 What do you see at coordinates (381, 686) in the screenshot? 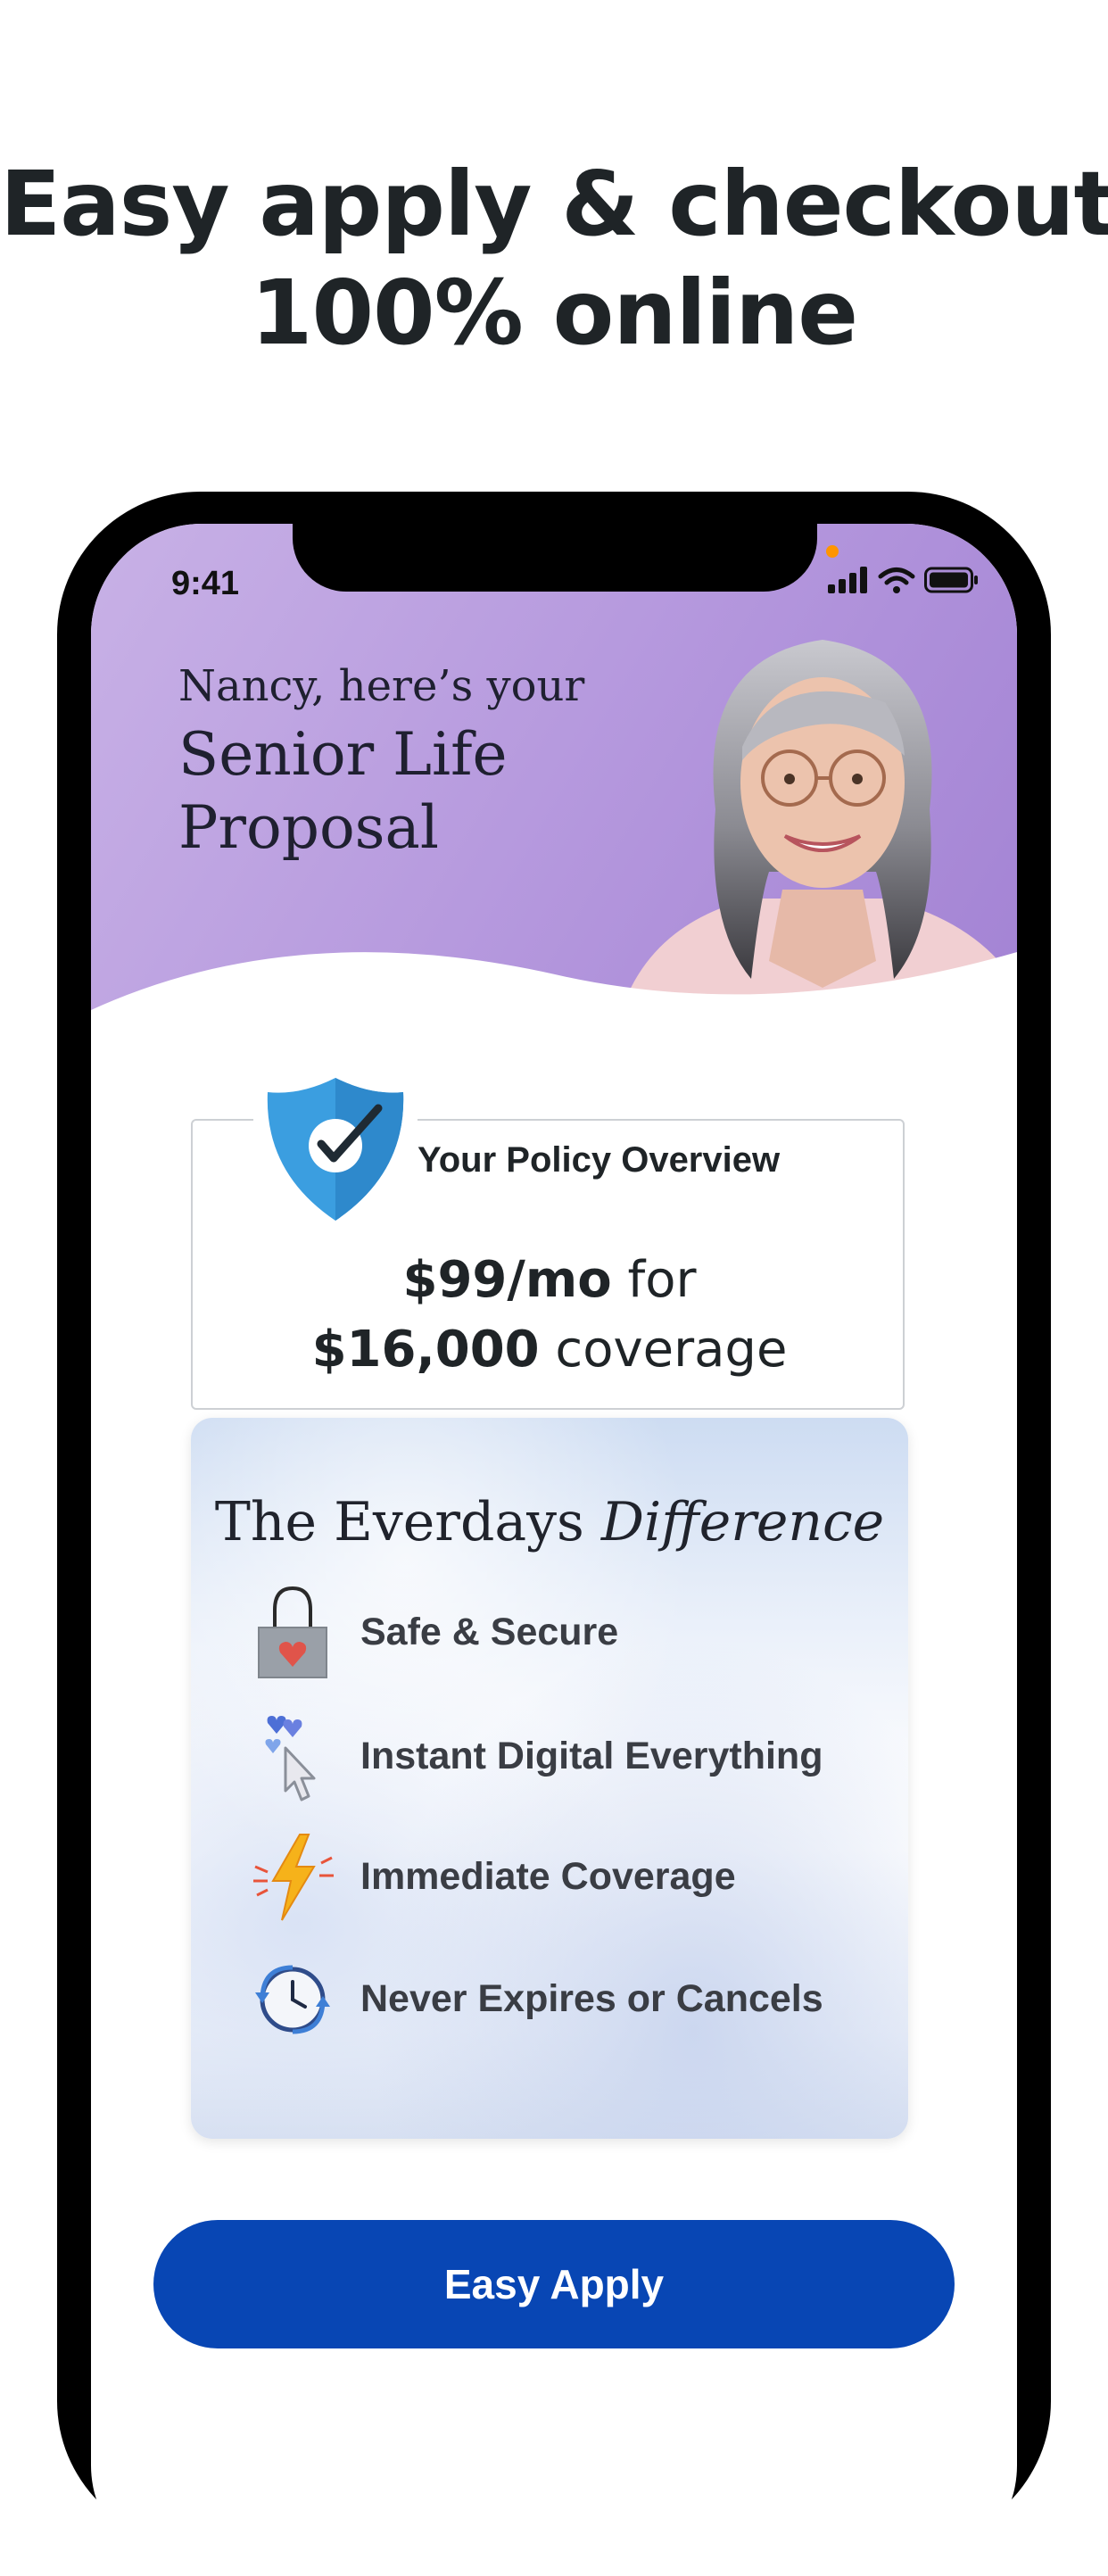
I see `hero-greeting: Nancy, here’s your` at bounding box center [381, 686].